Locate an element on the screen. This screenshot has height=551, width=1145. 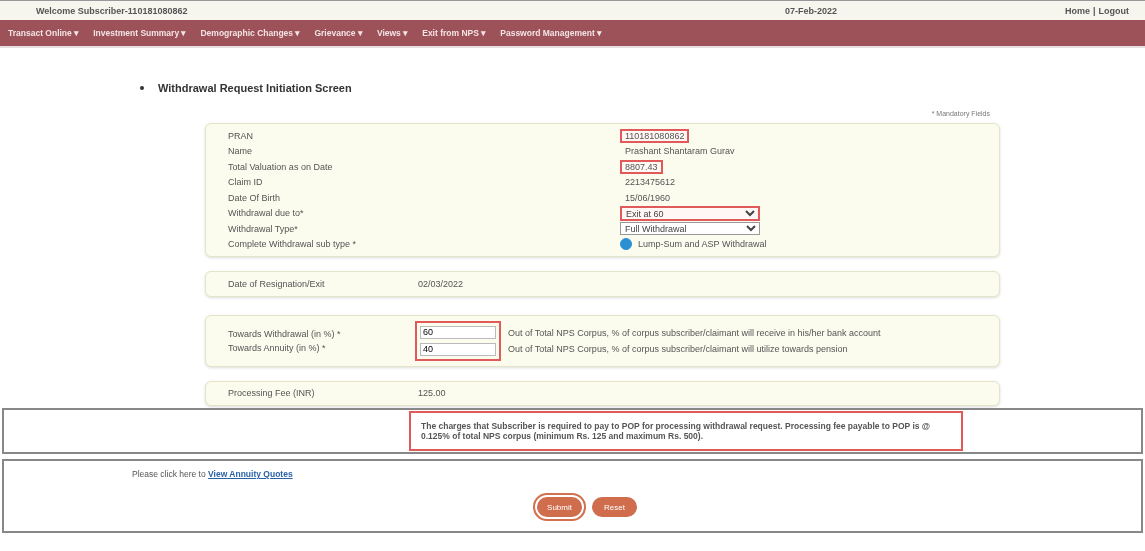
menu-item: Demographic Changes ▾ is located at coordinates (250, 33).